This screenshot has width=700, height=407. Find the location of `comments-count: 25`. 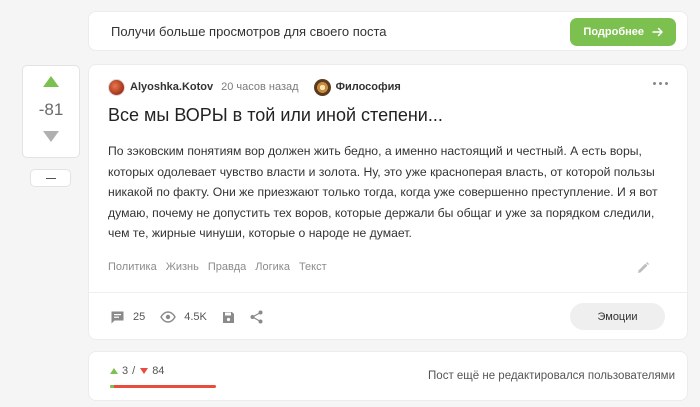

comments-count: 25 is located at coordinates (139, 317).